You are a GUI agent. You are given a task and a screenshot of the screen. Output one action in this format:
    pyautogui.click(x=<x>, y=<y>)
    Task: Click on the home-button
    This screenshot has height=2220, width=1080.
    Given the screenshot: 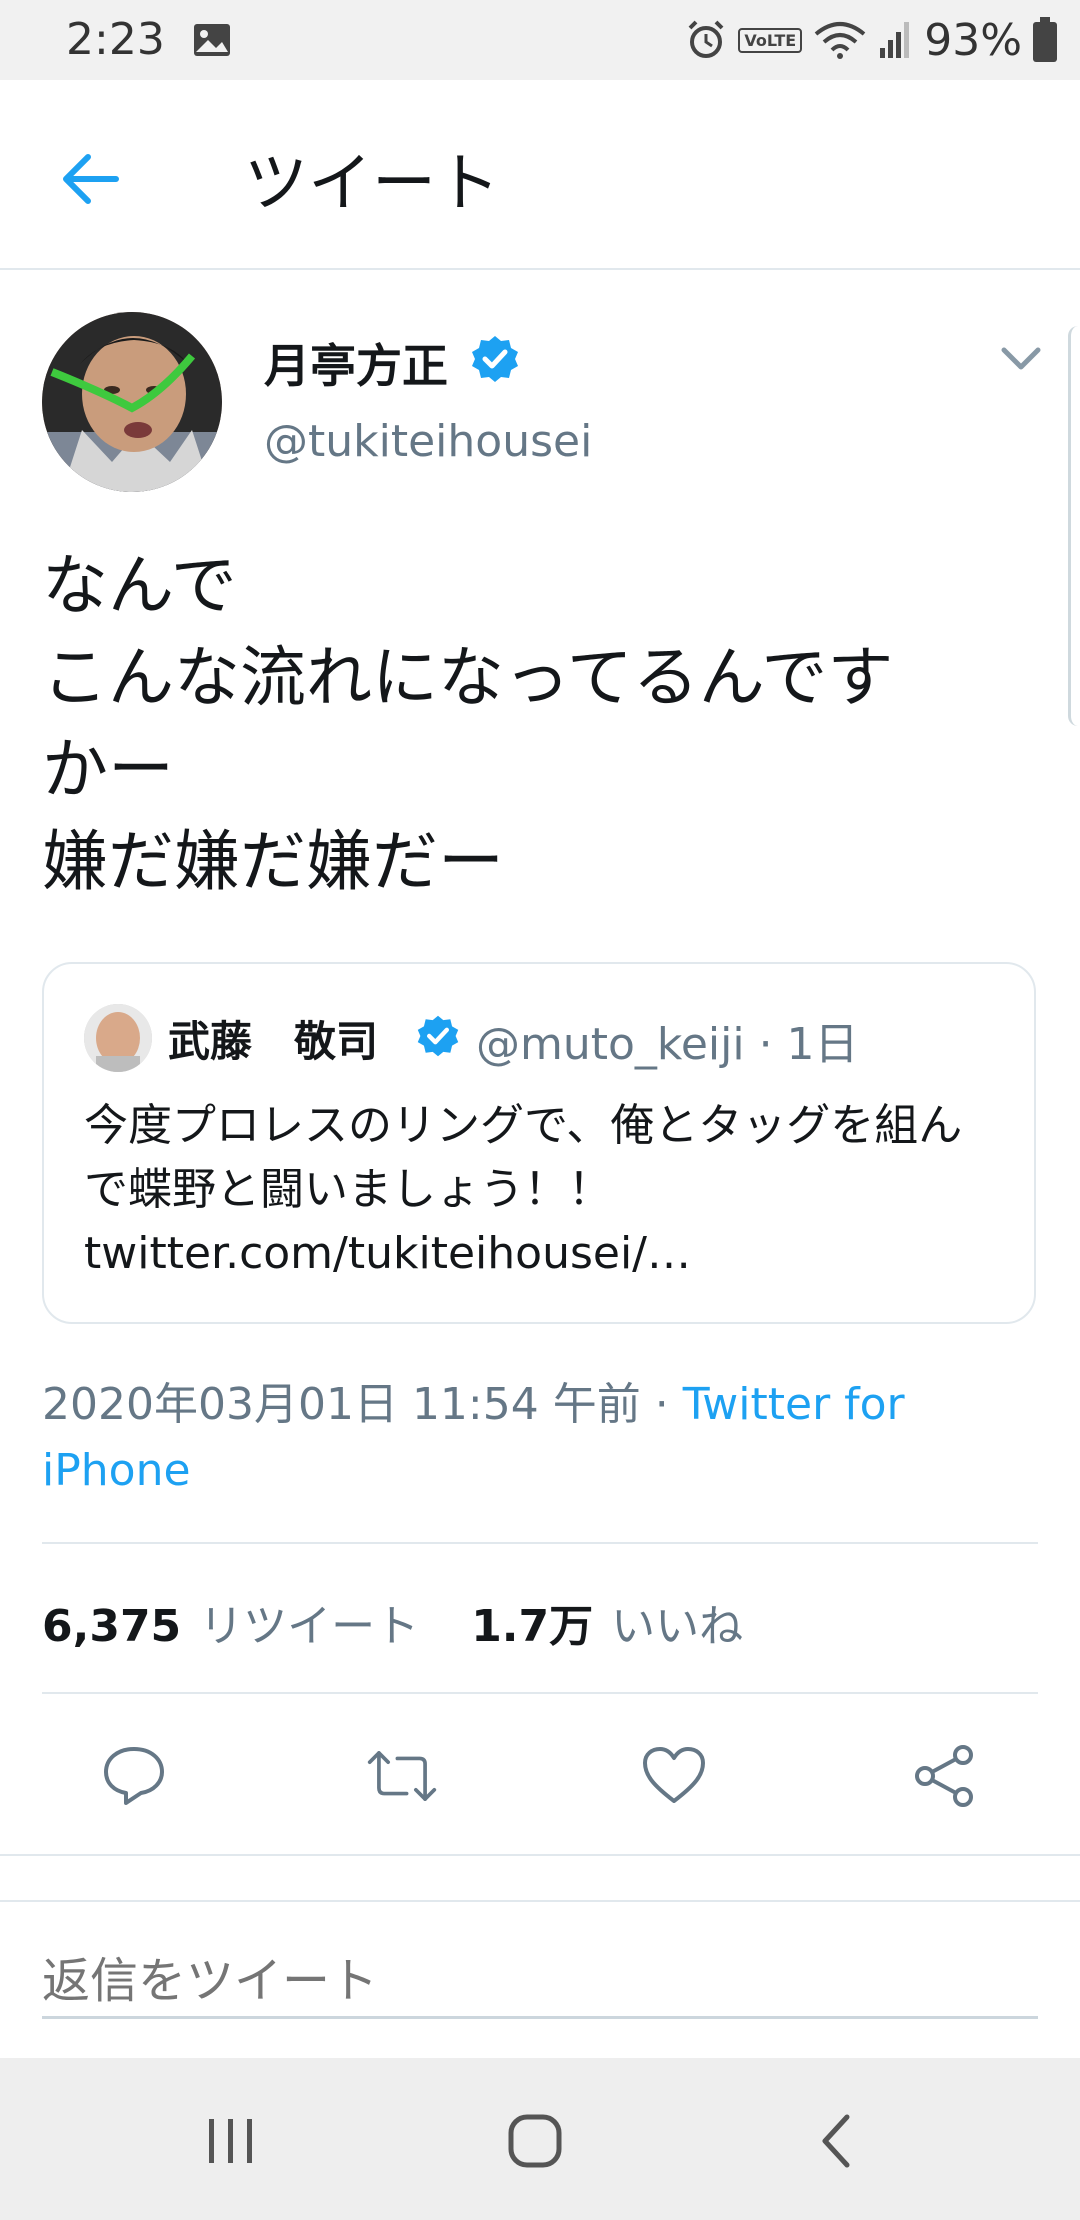 What is the action you would take?
    pyautogui.click(x=535, y=2141)
    